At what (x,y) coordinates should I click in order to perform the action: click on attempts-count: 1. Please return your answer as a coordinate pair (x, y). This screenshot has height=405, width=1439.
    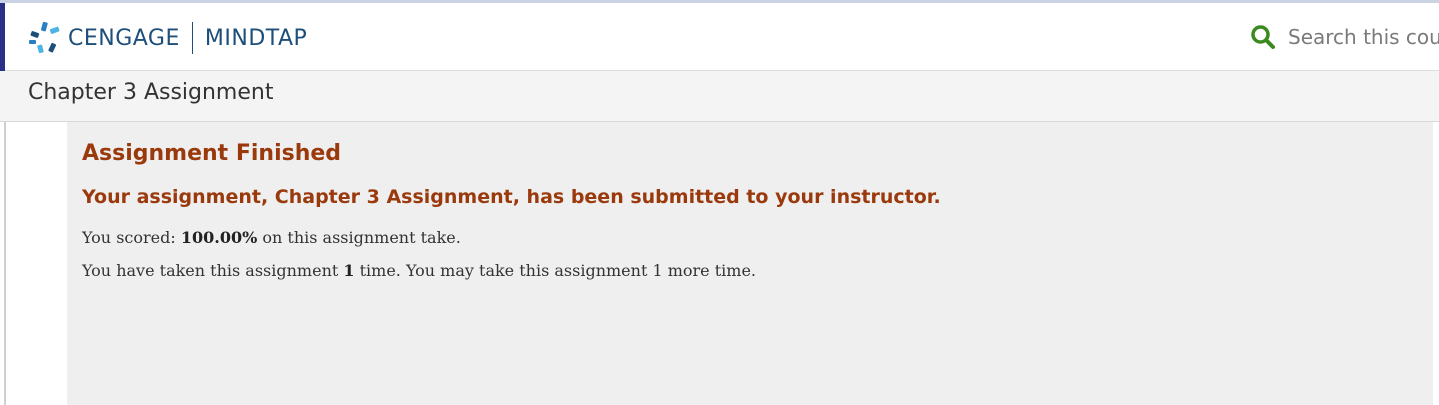
    Looking at the image, I should click on (349, 270).